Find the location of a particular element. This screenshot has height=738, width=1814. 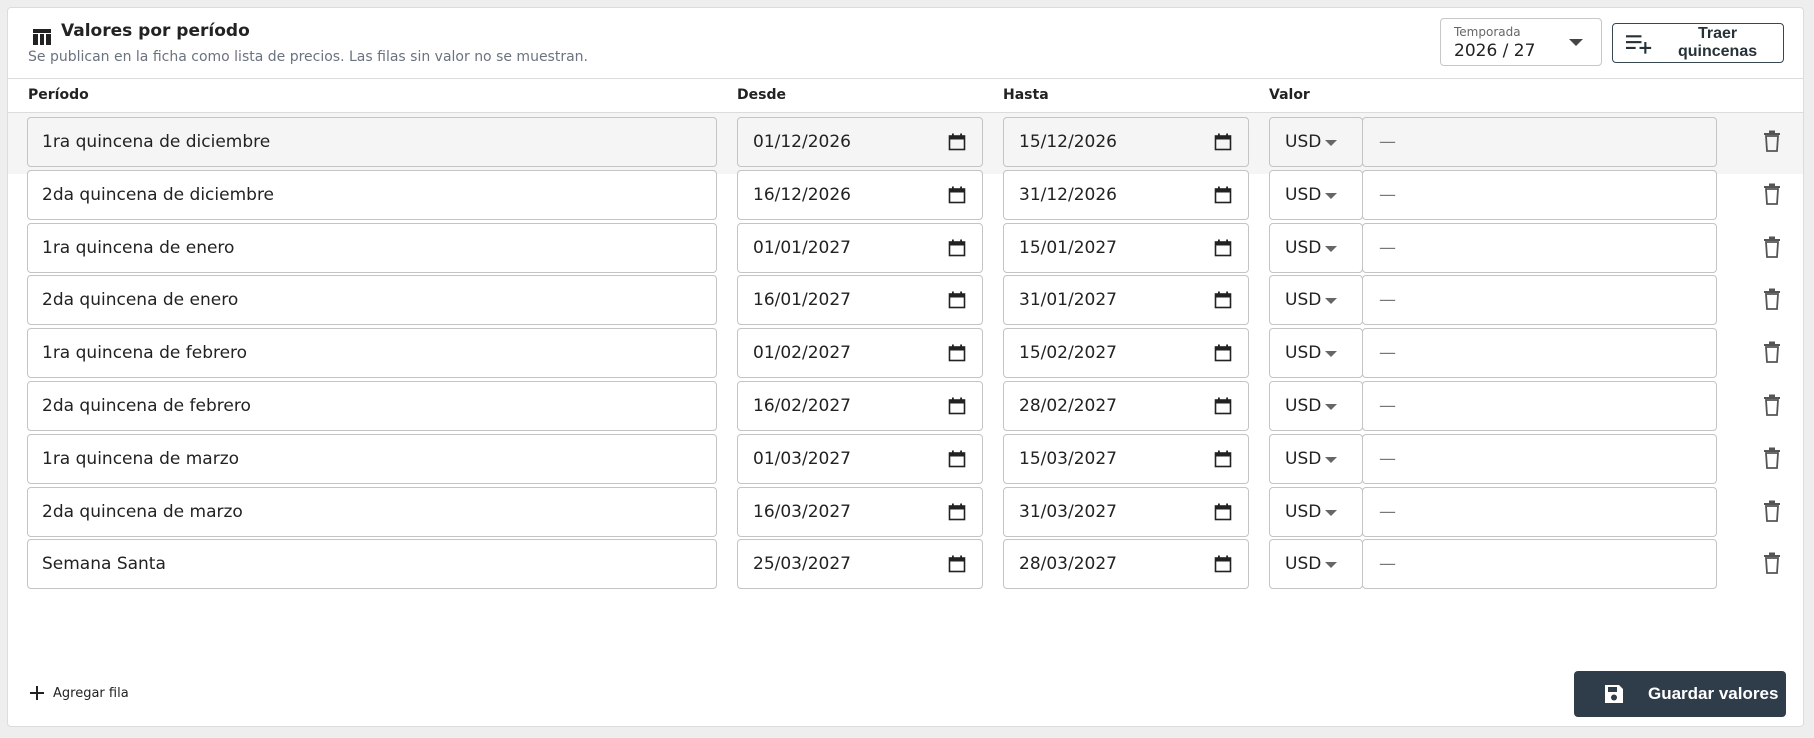

date-to-input: 28/02/2027 is located at coordinates (1126, 406).